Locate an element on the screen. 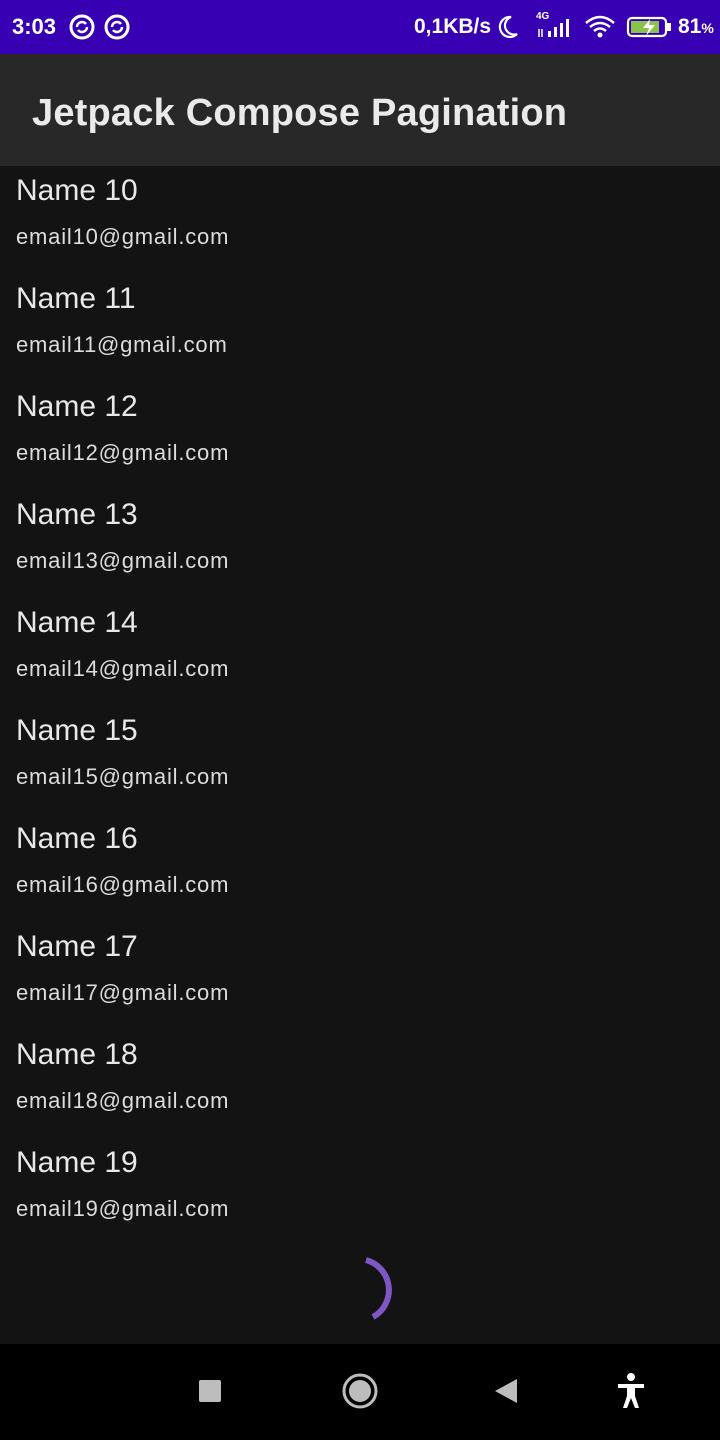  item-name: Name 10 is located at coordinates (77, 190).